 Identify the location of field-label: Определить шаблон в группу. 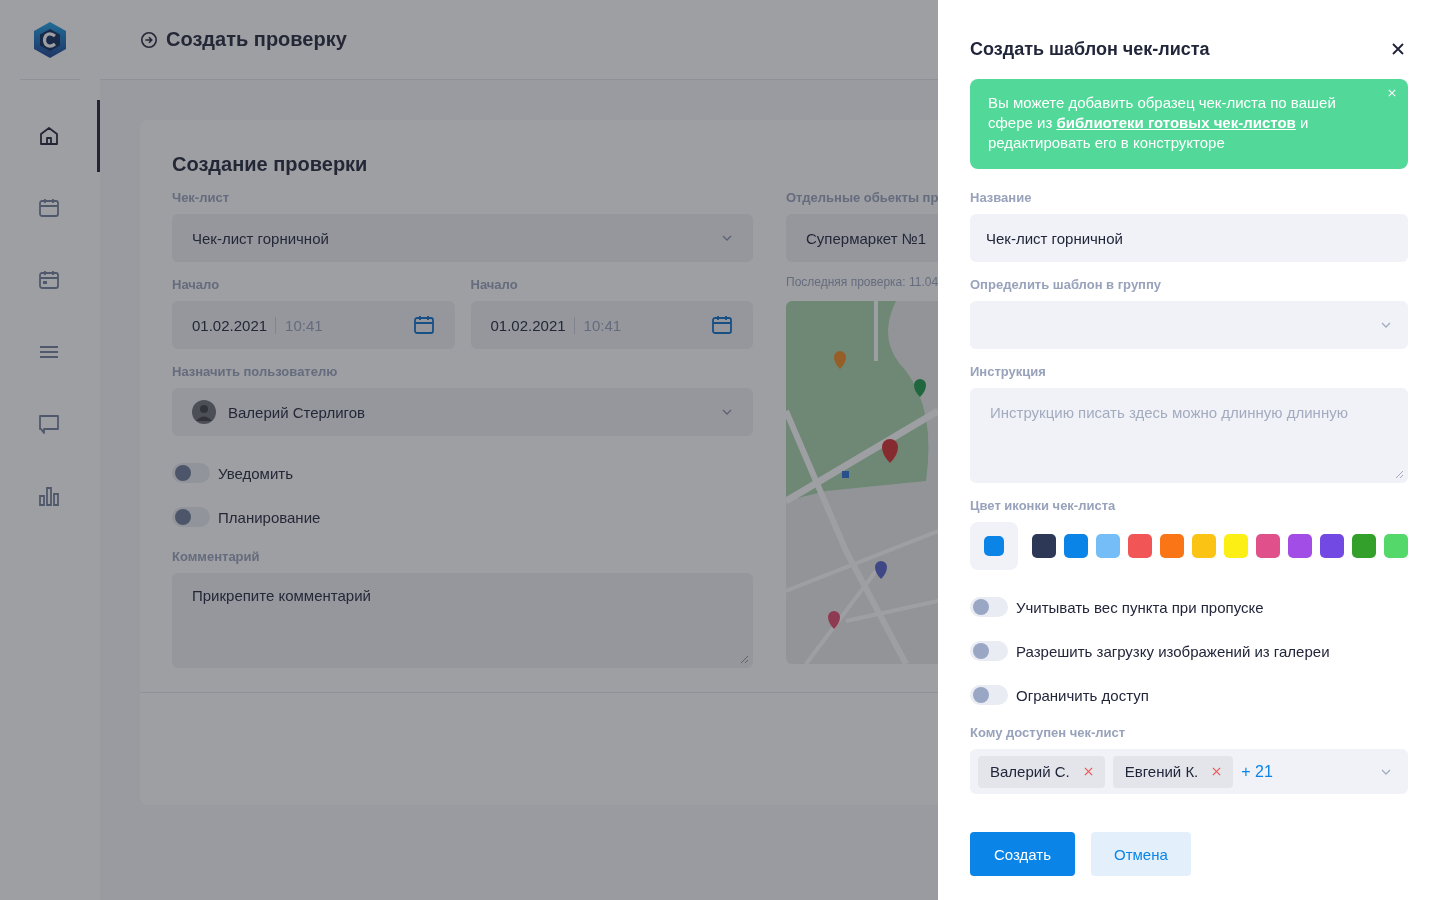
(1066, 285).